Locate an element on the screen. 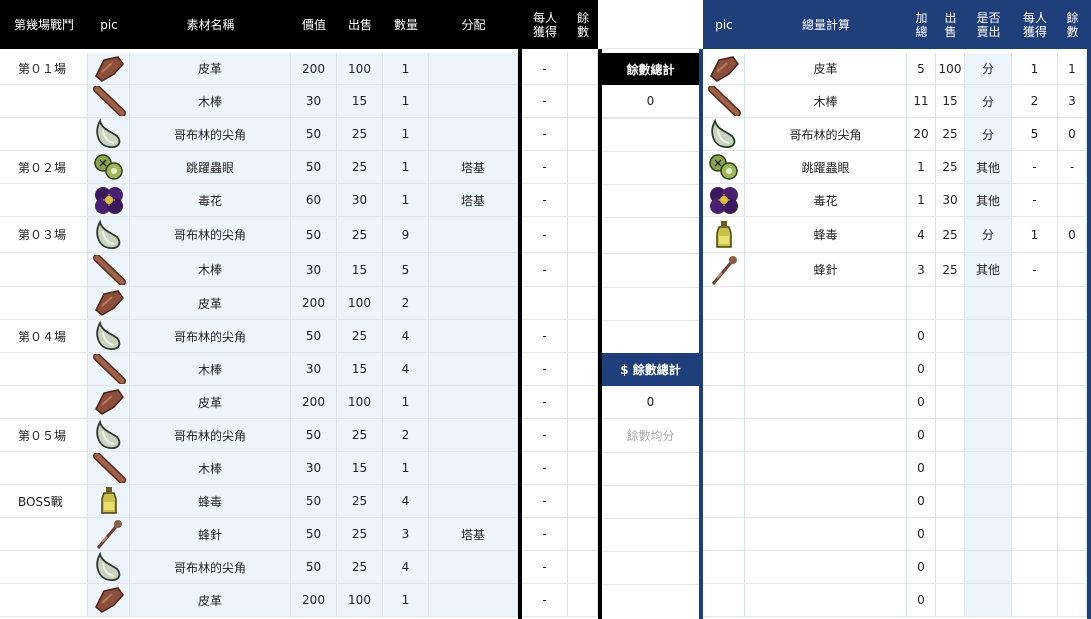  remainder-cell: 0 is located at coordinates (1072, 134).